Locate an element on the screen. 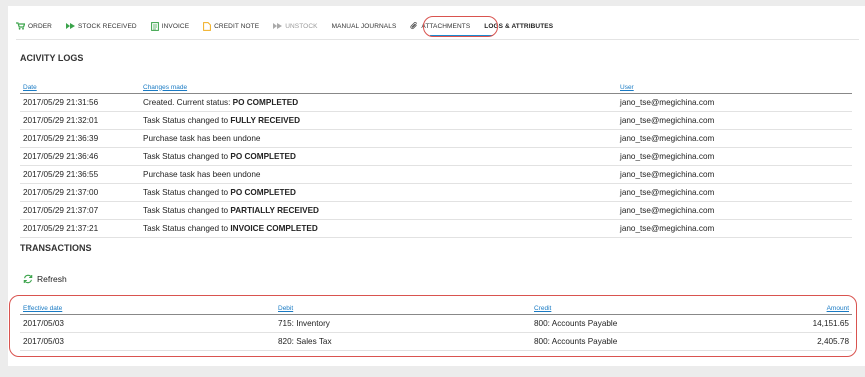  tab-label: INVOICE is located at coordinates (175, 26).